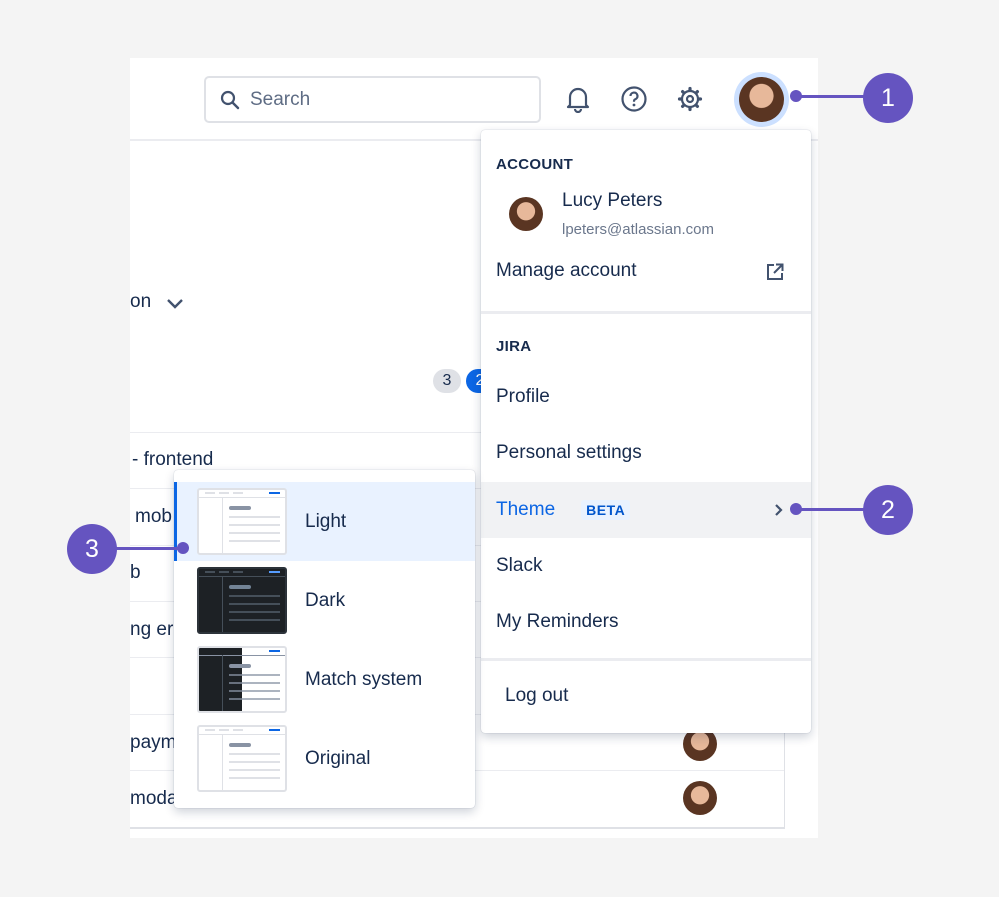 Image resolution: width=999 pixels, height=897 pixels. I want to click on table-row: paym, so click(153, 743).